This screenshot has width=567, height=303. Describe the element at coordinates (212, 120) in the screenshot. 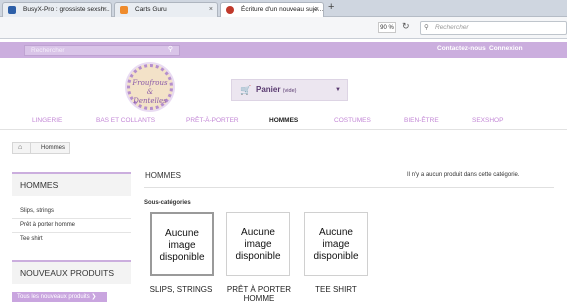

I see `menu-item-pret-a-porter: PRÊT-À-PORTER` at that location.